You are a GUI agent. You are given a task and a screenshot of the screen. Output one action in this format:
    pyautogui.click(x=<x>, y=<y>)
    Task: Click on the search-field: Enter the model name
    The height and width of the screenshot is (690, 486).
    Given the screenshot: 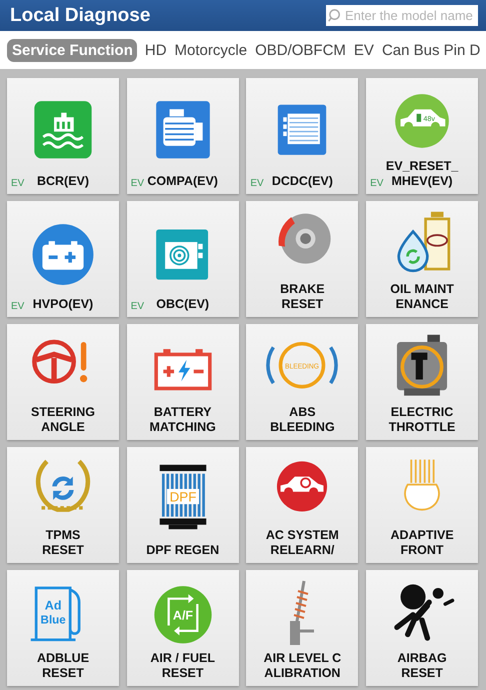 What is the action you would take?
    pyautogui.click(x=402, y=15)
    